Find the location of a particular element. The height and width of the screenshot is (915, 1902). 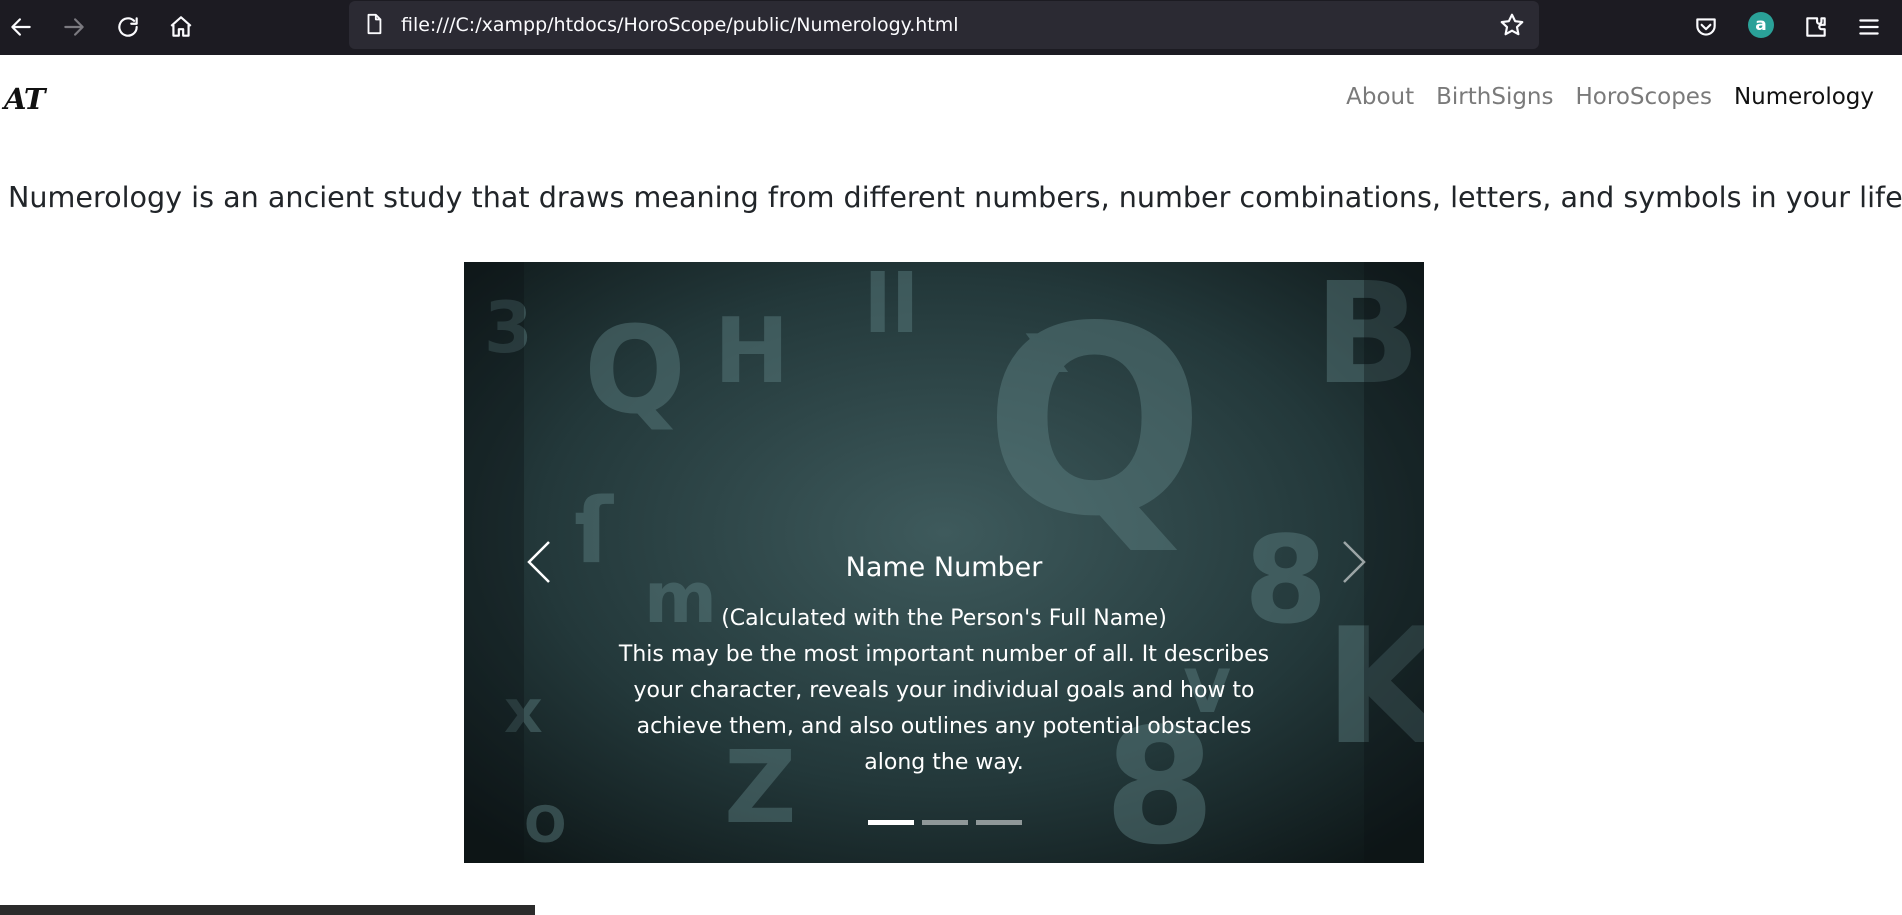

svg-text: ſ is located at coordinates (594, 531).